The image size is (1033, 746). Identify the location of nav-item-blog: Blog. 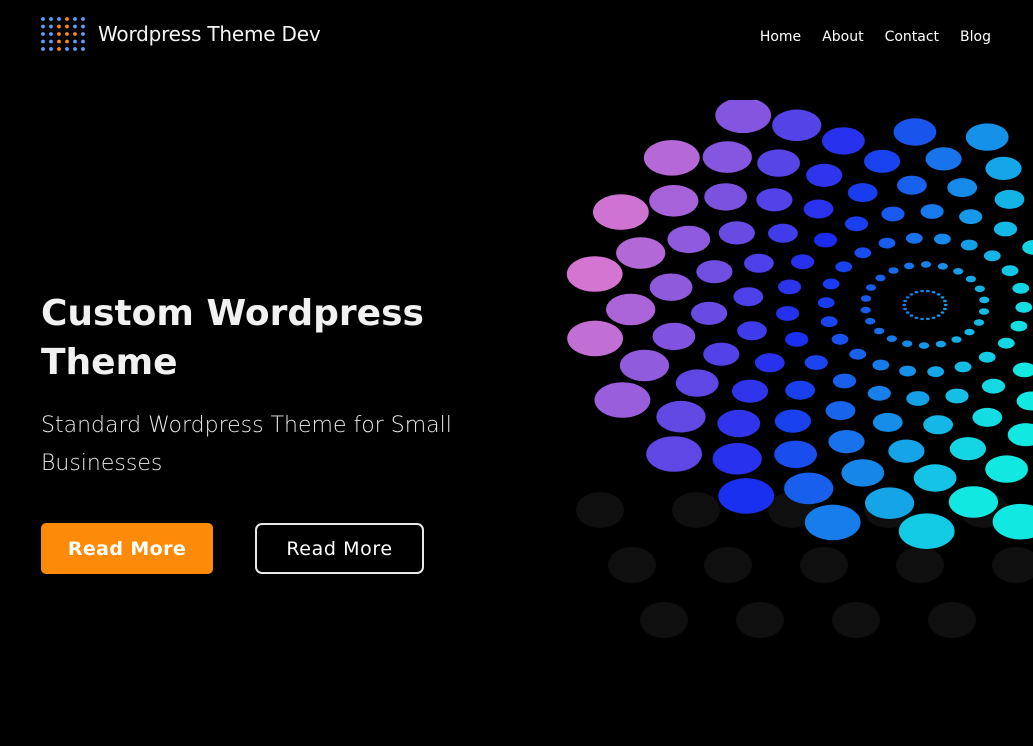
(975, 37).